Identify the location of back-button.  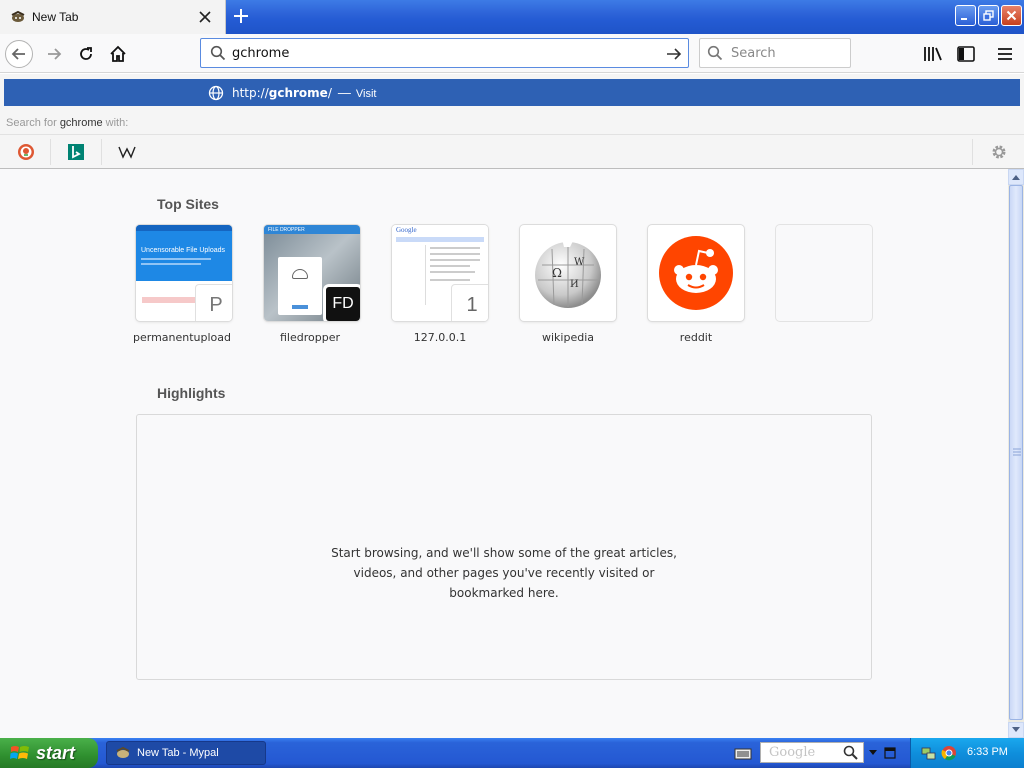
(19, 54).